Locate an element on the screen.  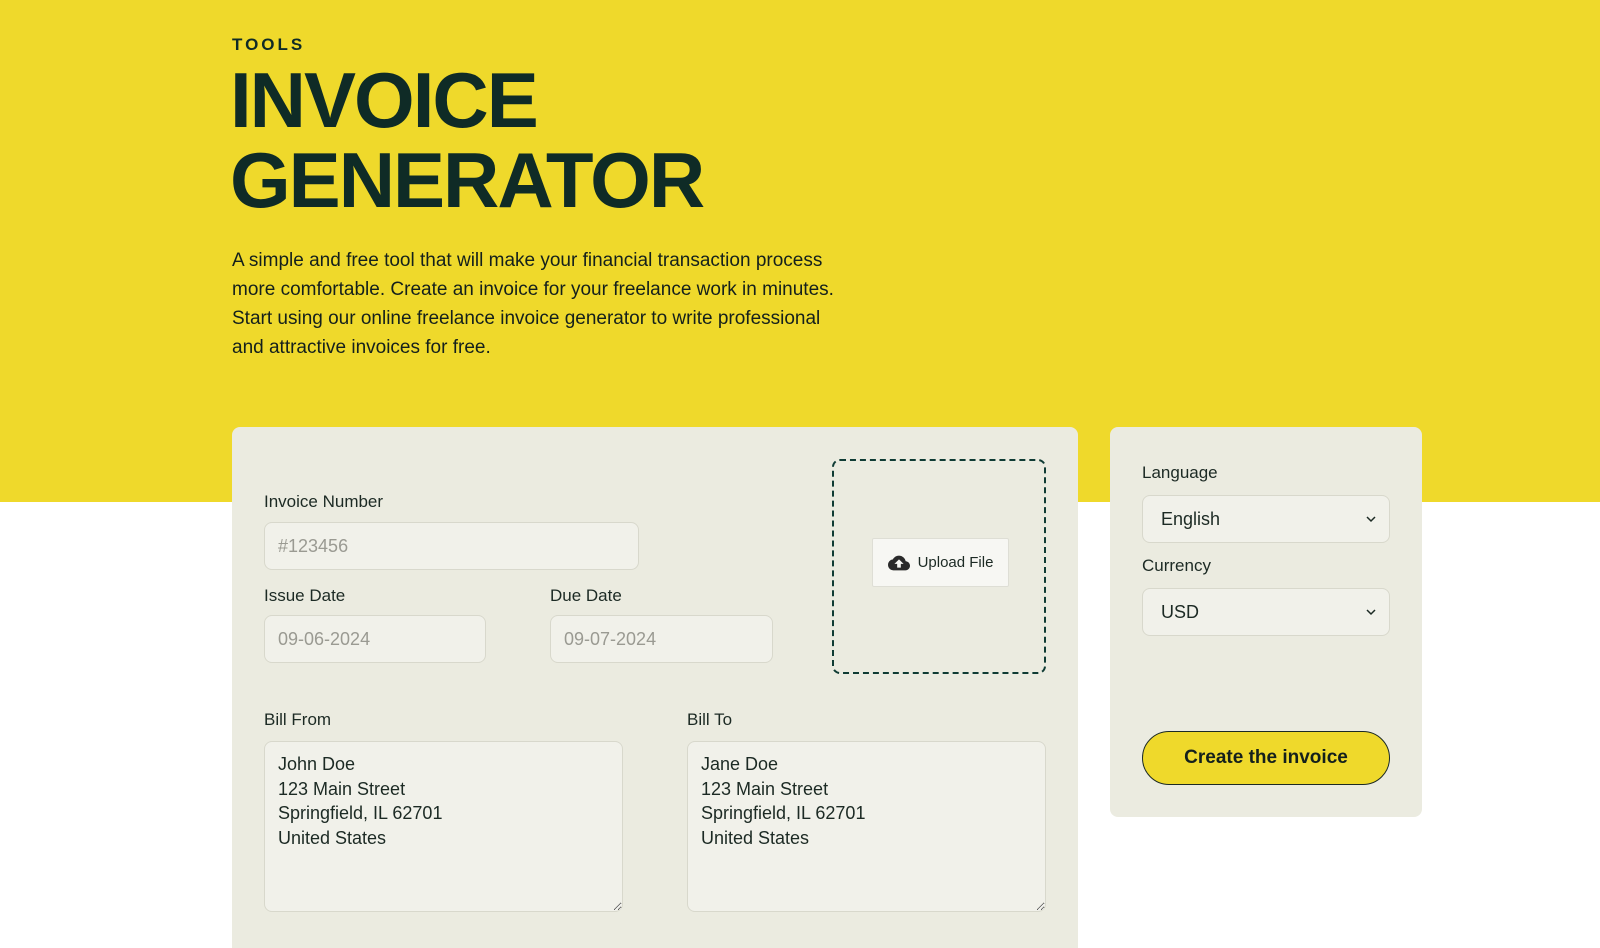
currency-select: USD is located at coordinates (1266, 612).